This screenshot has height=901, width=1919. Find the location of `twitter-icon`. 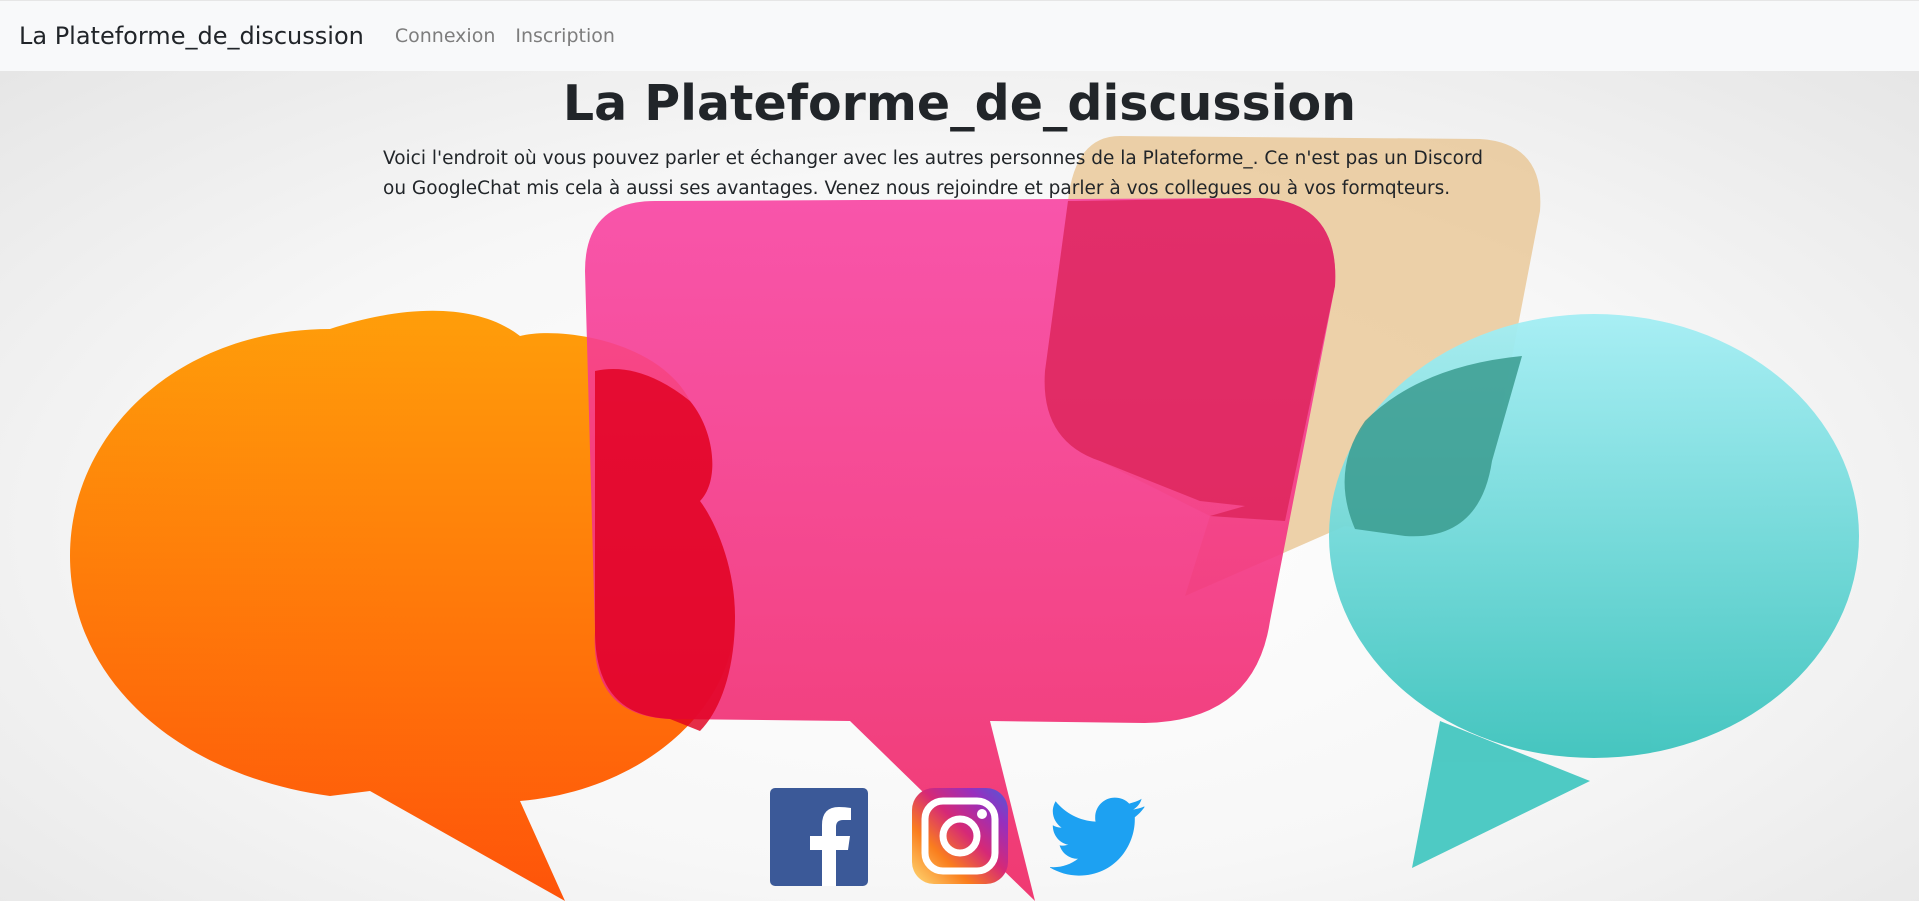

twitter-icon is located at coordinates (1096, 836).